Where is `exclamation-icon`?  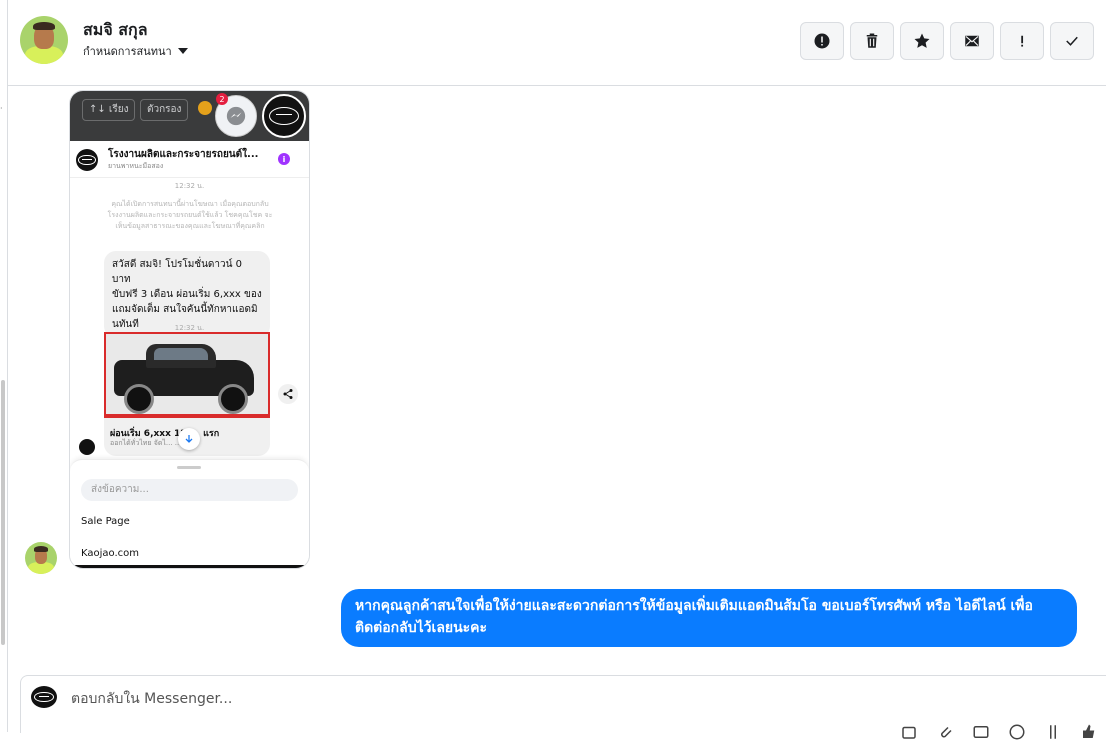 exclamation-icon is located at coordinates (1022, 41).